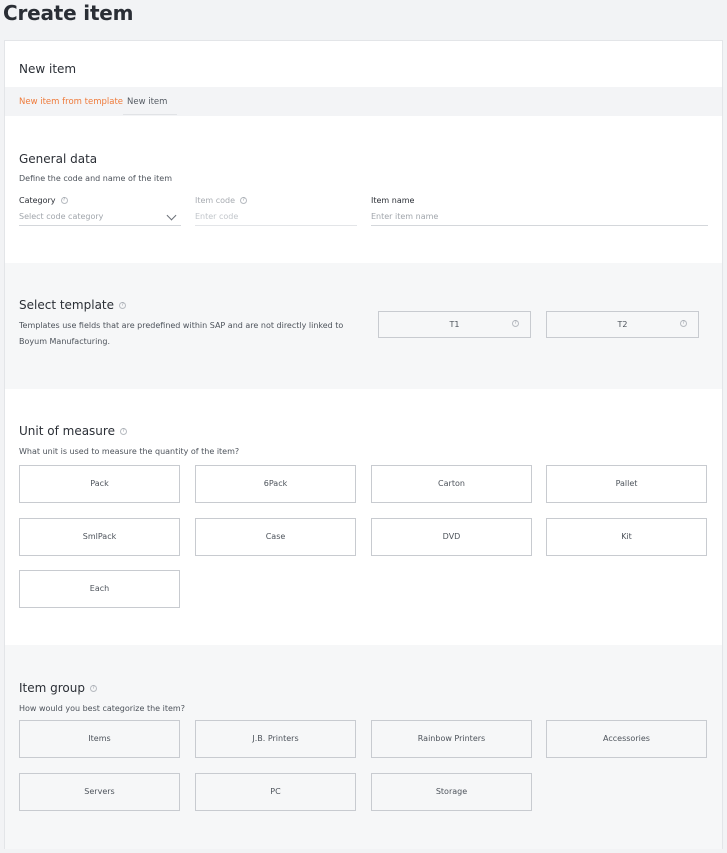 This screenshot has height=853, width=727. What do you see at coordinates (405, 216) in the screenshot?
I see `item-name-placeholder: Enter item name` at bounding box center [405, 216].